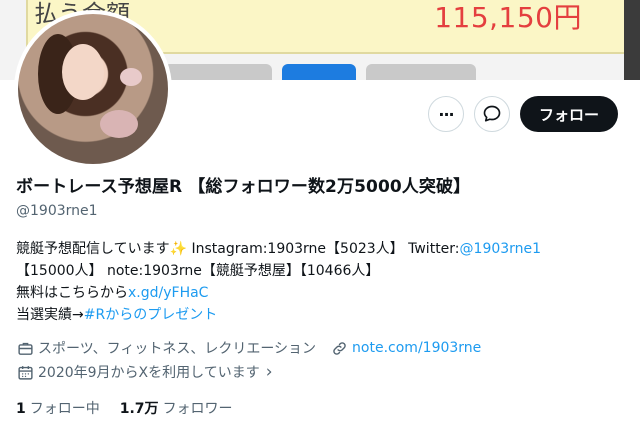 This screenshot has width=640, height=423. Describe the element at coordinates (177, 349) in the screenshot. I see `profile-category: スポーツ、フィットネス、レクリエーション` at that location.